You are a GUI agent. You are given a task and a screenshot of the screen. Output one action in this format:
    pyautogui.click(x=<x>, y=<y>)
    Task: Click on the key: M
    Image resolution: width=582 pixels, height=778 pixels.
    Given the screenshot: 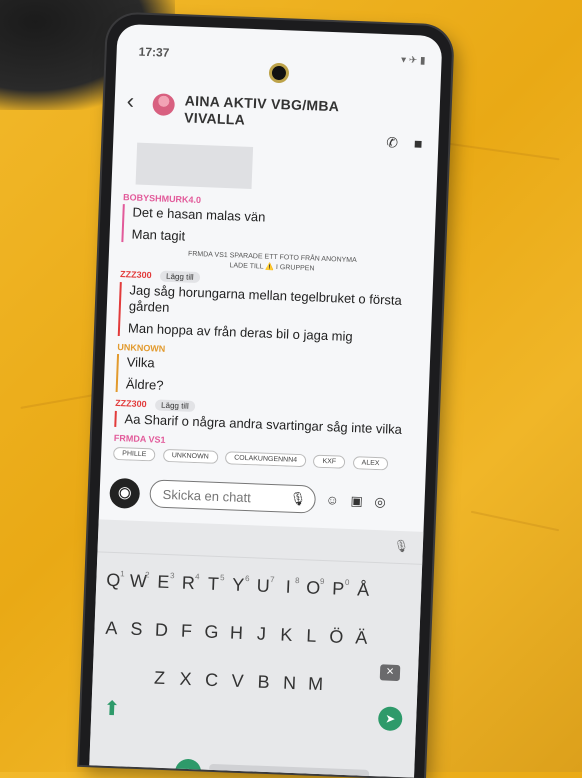 What is the action you would take?
    pyautogui.click(x=315, y=683)
    